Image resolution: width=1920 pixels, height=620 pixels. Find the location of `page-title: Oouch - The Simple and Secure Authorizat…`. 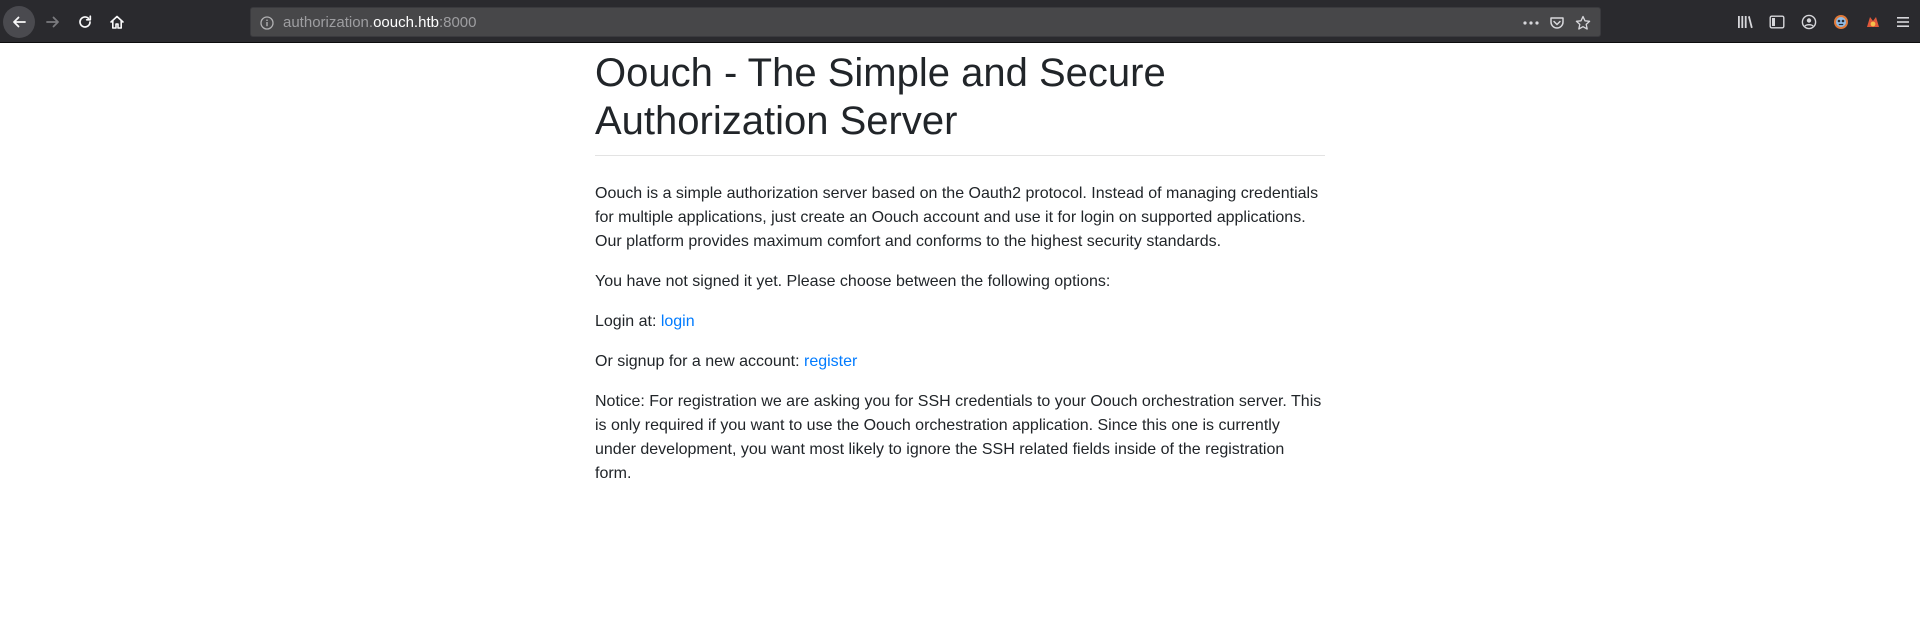

page-title: Oouch - The Simple and Secure Authorizat… is located at coordinates (960, 102).